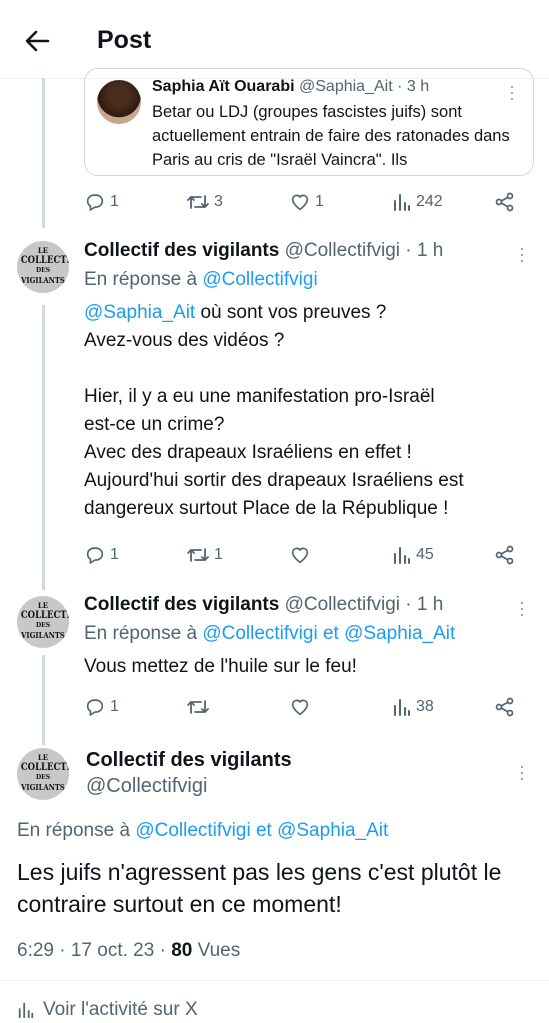 This screenshot has width=549, height=1023. I want to click on divider, so click(274, 980).